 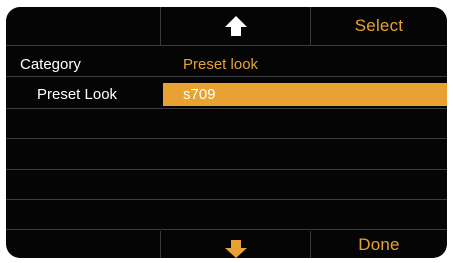 What do you see at coordinates (83, 244) in the screenshot?
I see `bottom-left-empty-button` at bounding box center [83, 244].